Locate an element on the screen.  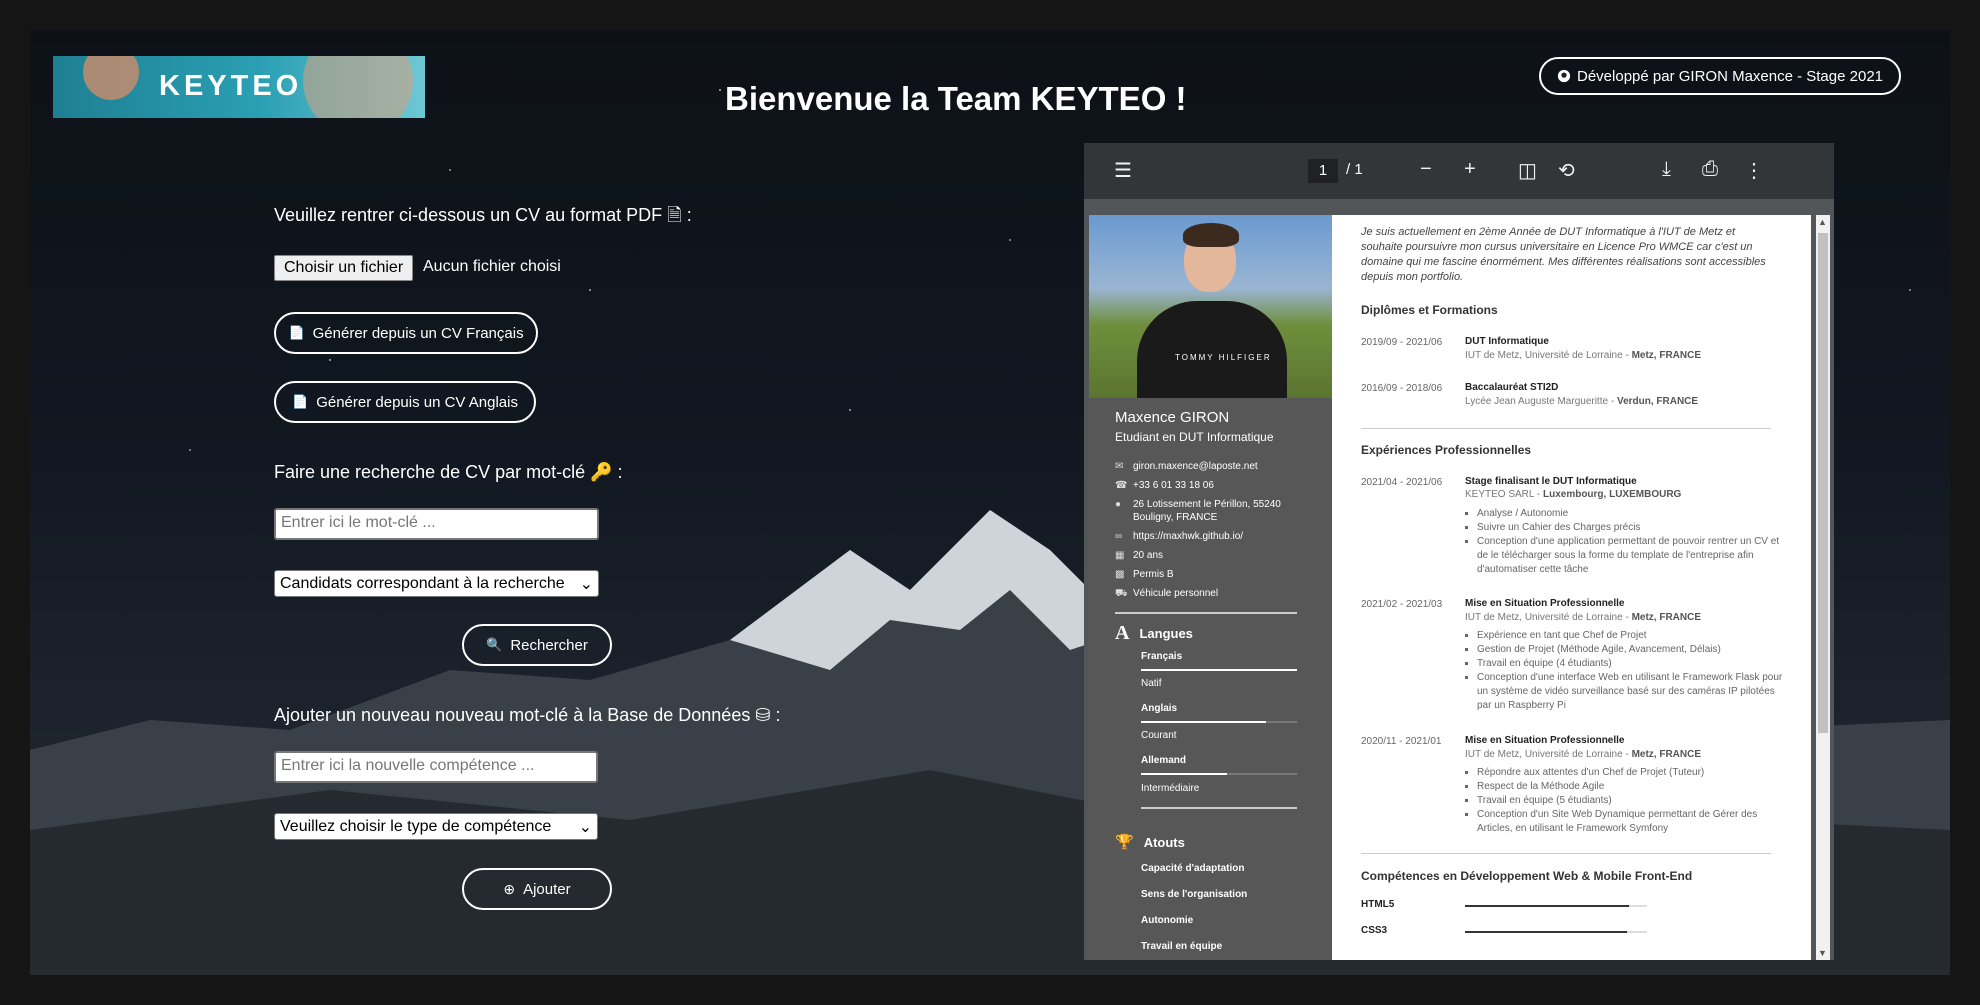
strength-item: Sens de l'organisation is located at coordinates (1194, 894).